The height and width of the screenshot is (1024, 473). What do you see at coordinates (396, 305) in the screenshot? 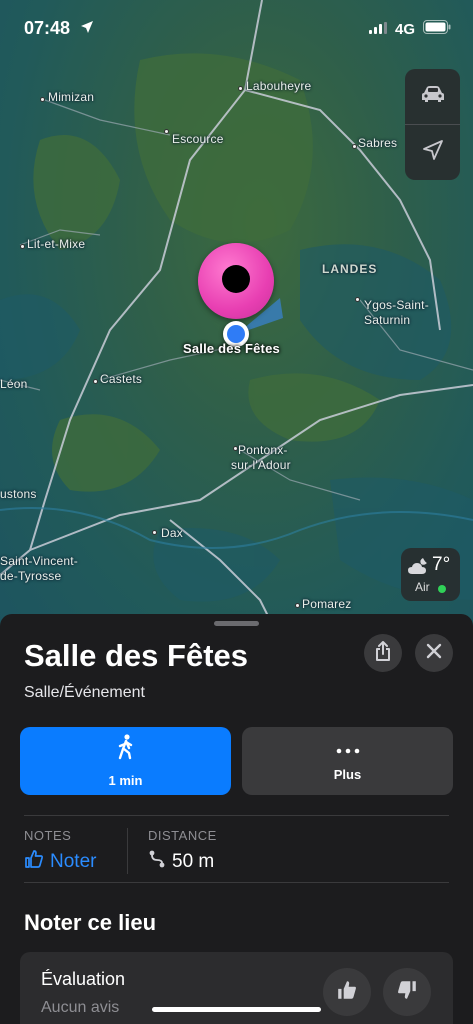
I see `map-label-ygos-line1: Ygos-Saint-` at bounding box center [396, 305].